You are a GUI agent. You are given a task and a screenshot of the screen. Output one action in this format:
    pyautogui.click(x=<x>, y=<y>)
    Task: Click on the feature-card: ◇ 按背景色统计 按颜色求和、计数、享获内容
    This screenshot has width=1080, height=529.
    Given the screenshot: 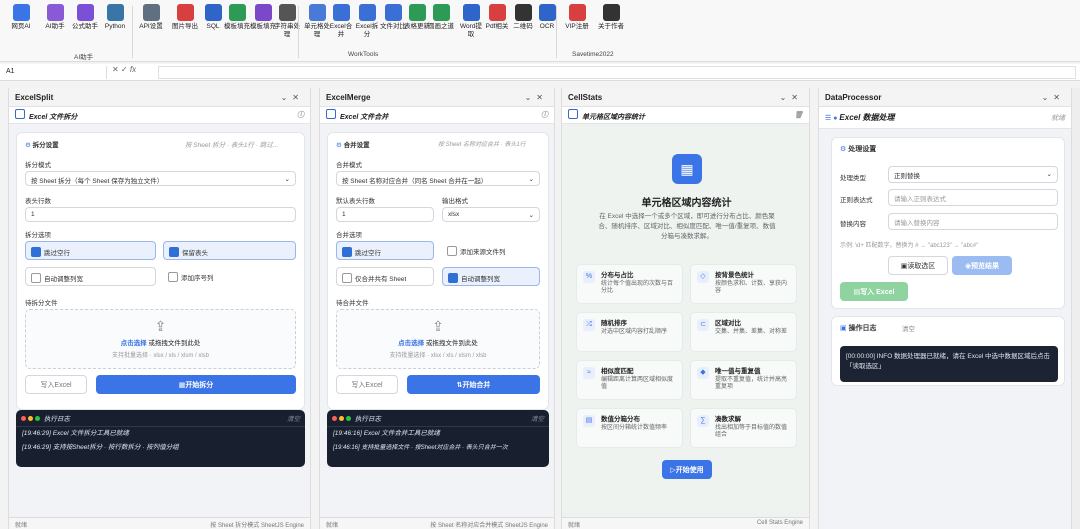 What is the action you would take?
    pyautogui.click(x=743, y=284)
    